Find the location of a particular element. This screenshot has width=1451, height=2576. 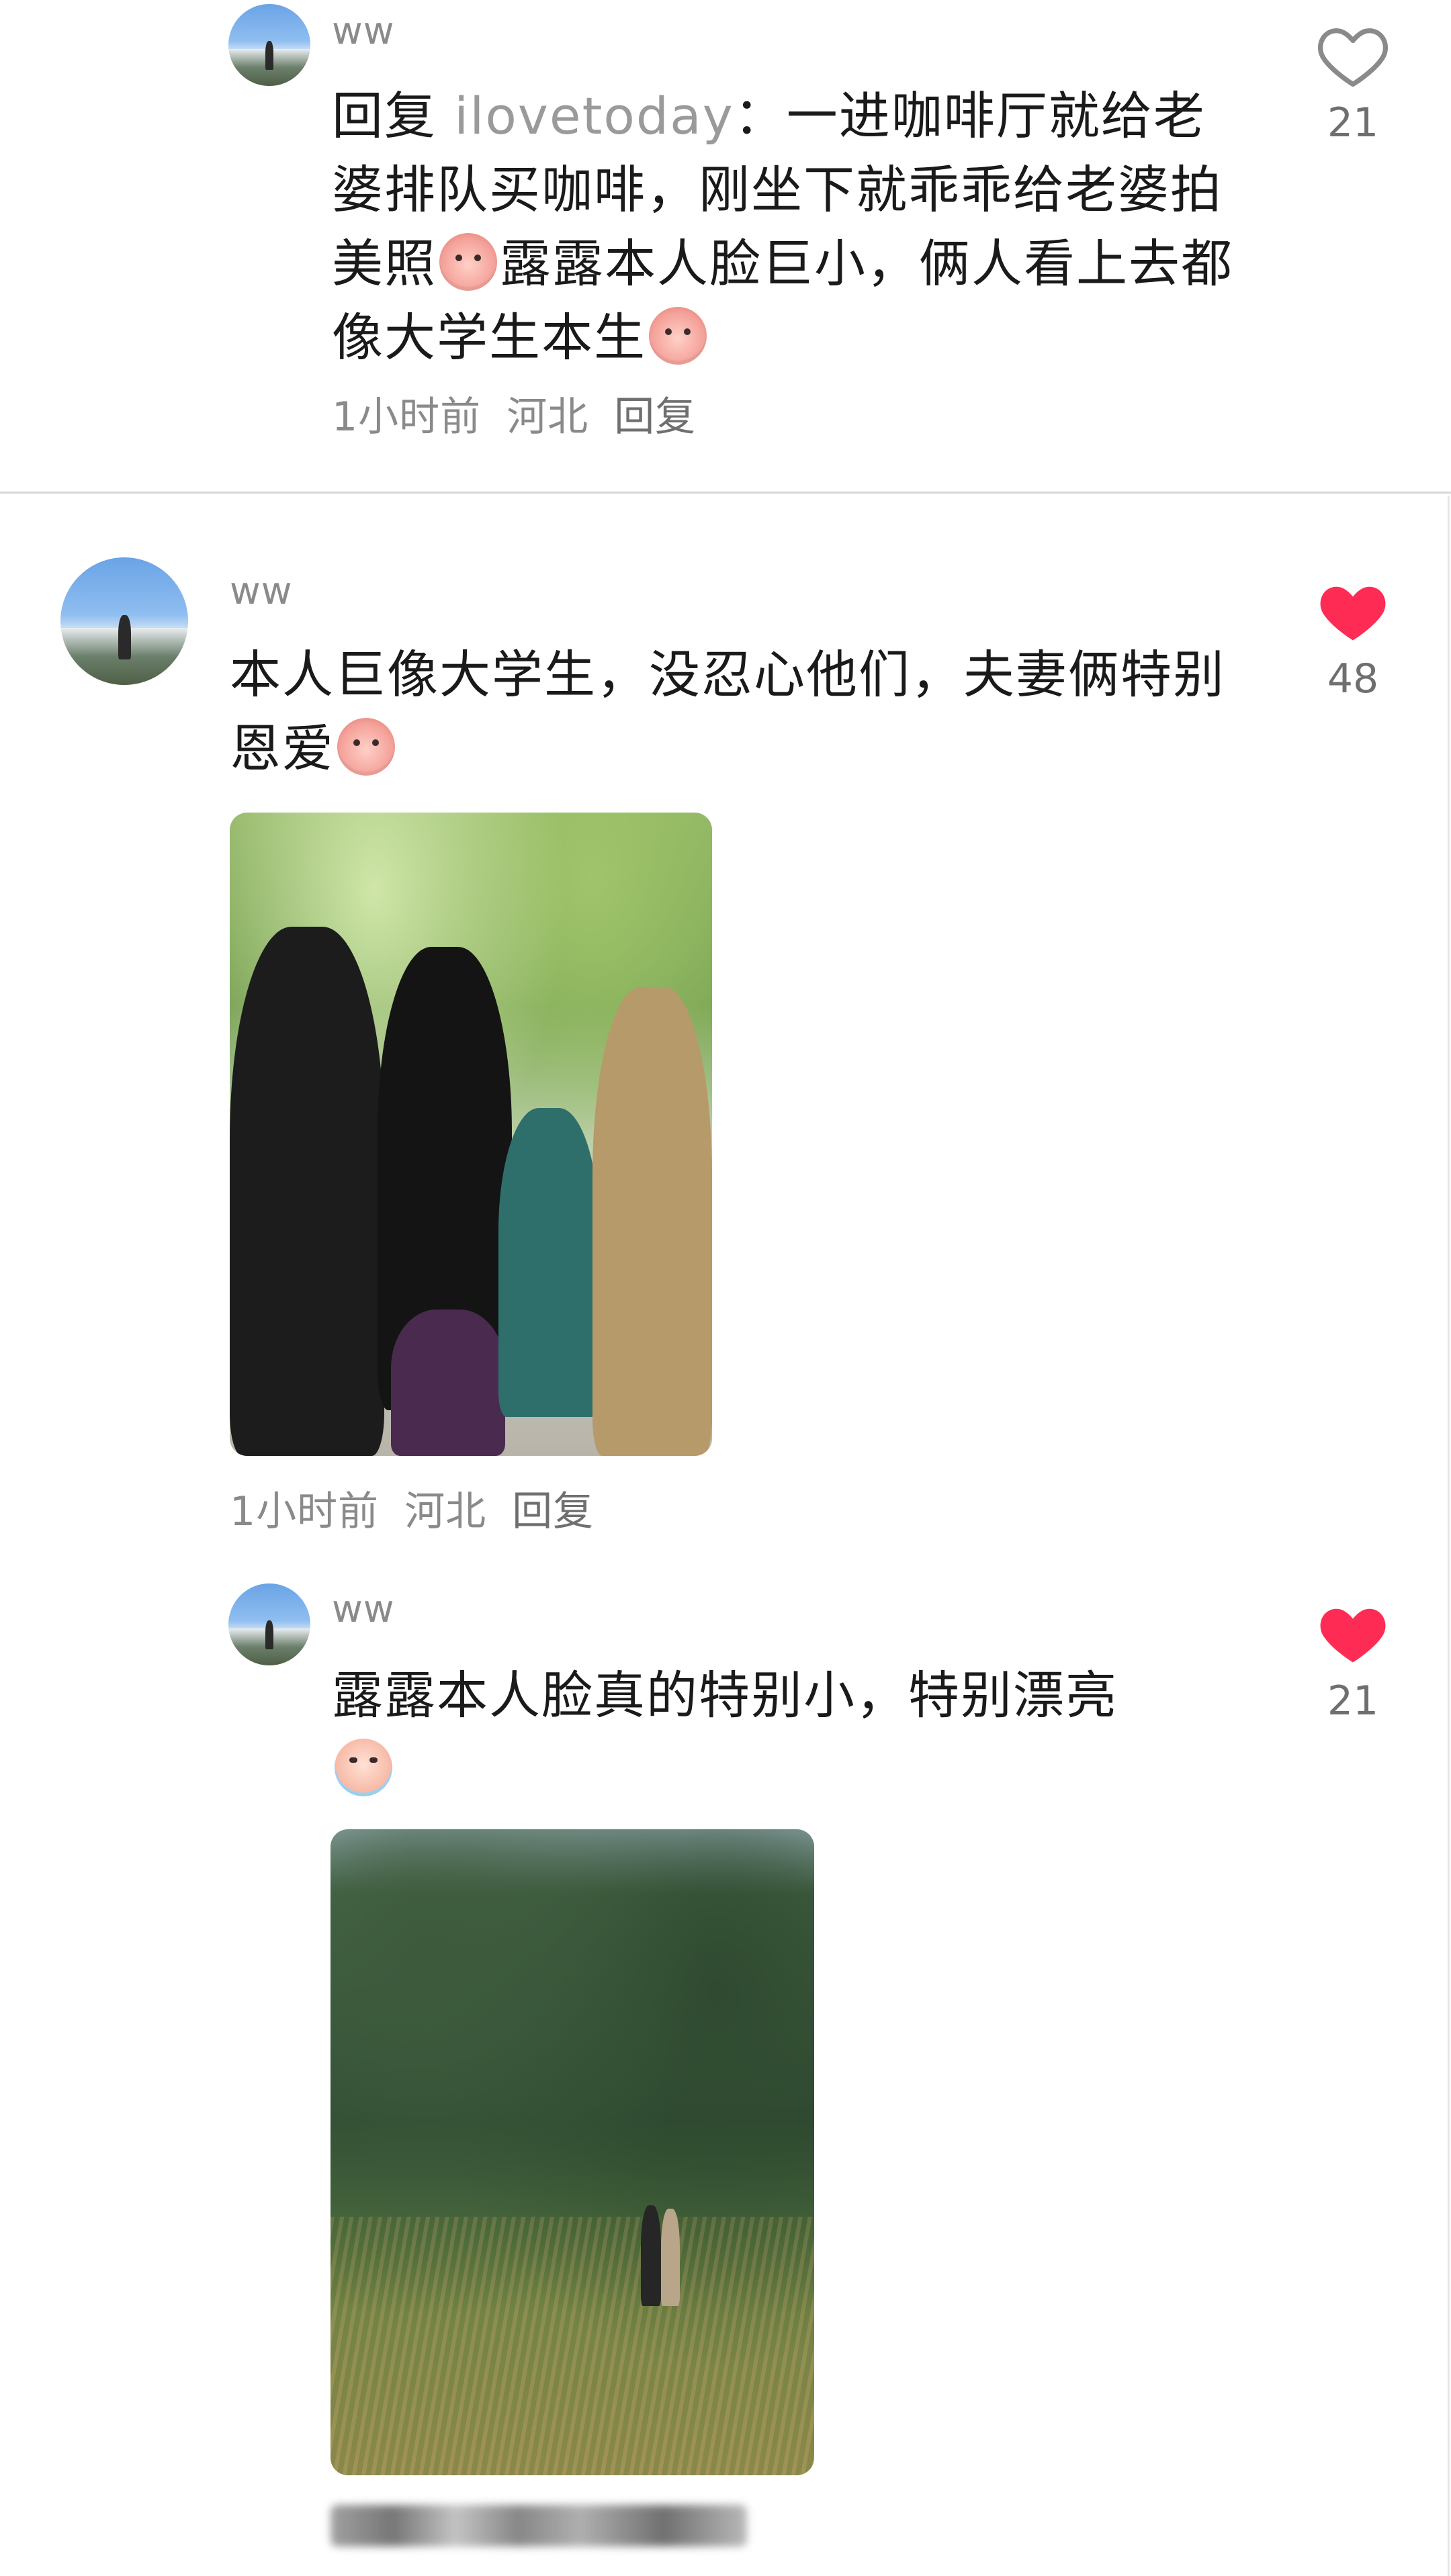

divider is located at coordinates (725, 493).